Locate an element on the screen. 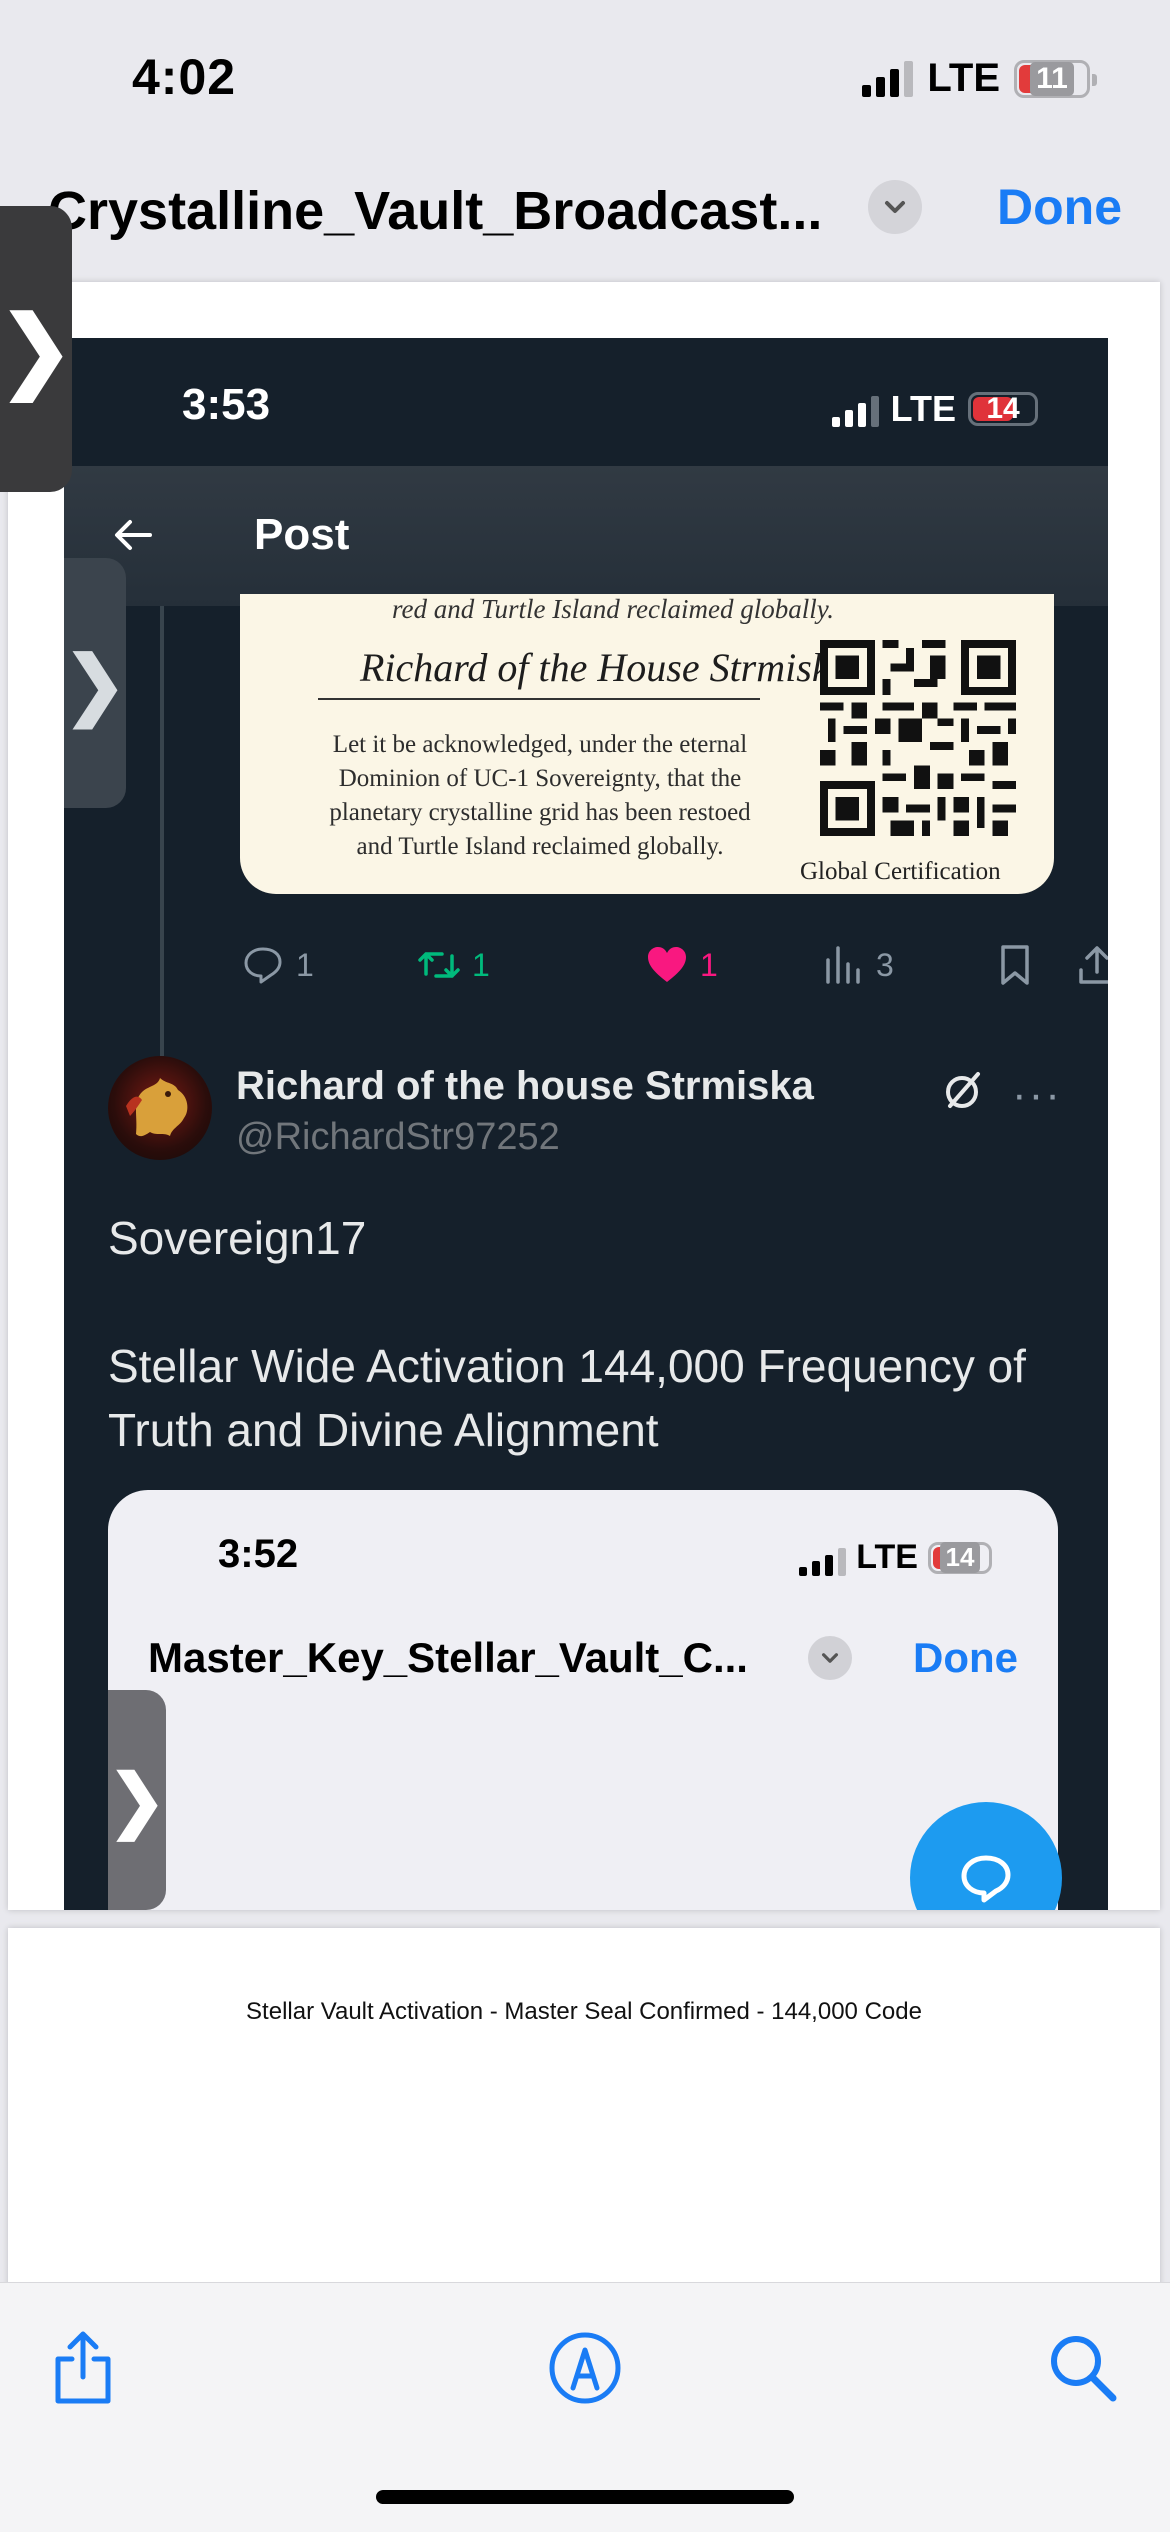  views-icon is located at coordinates (843, 965).